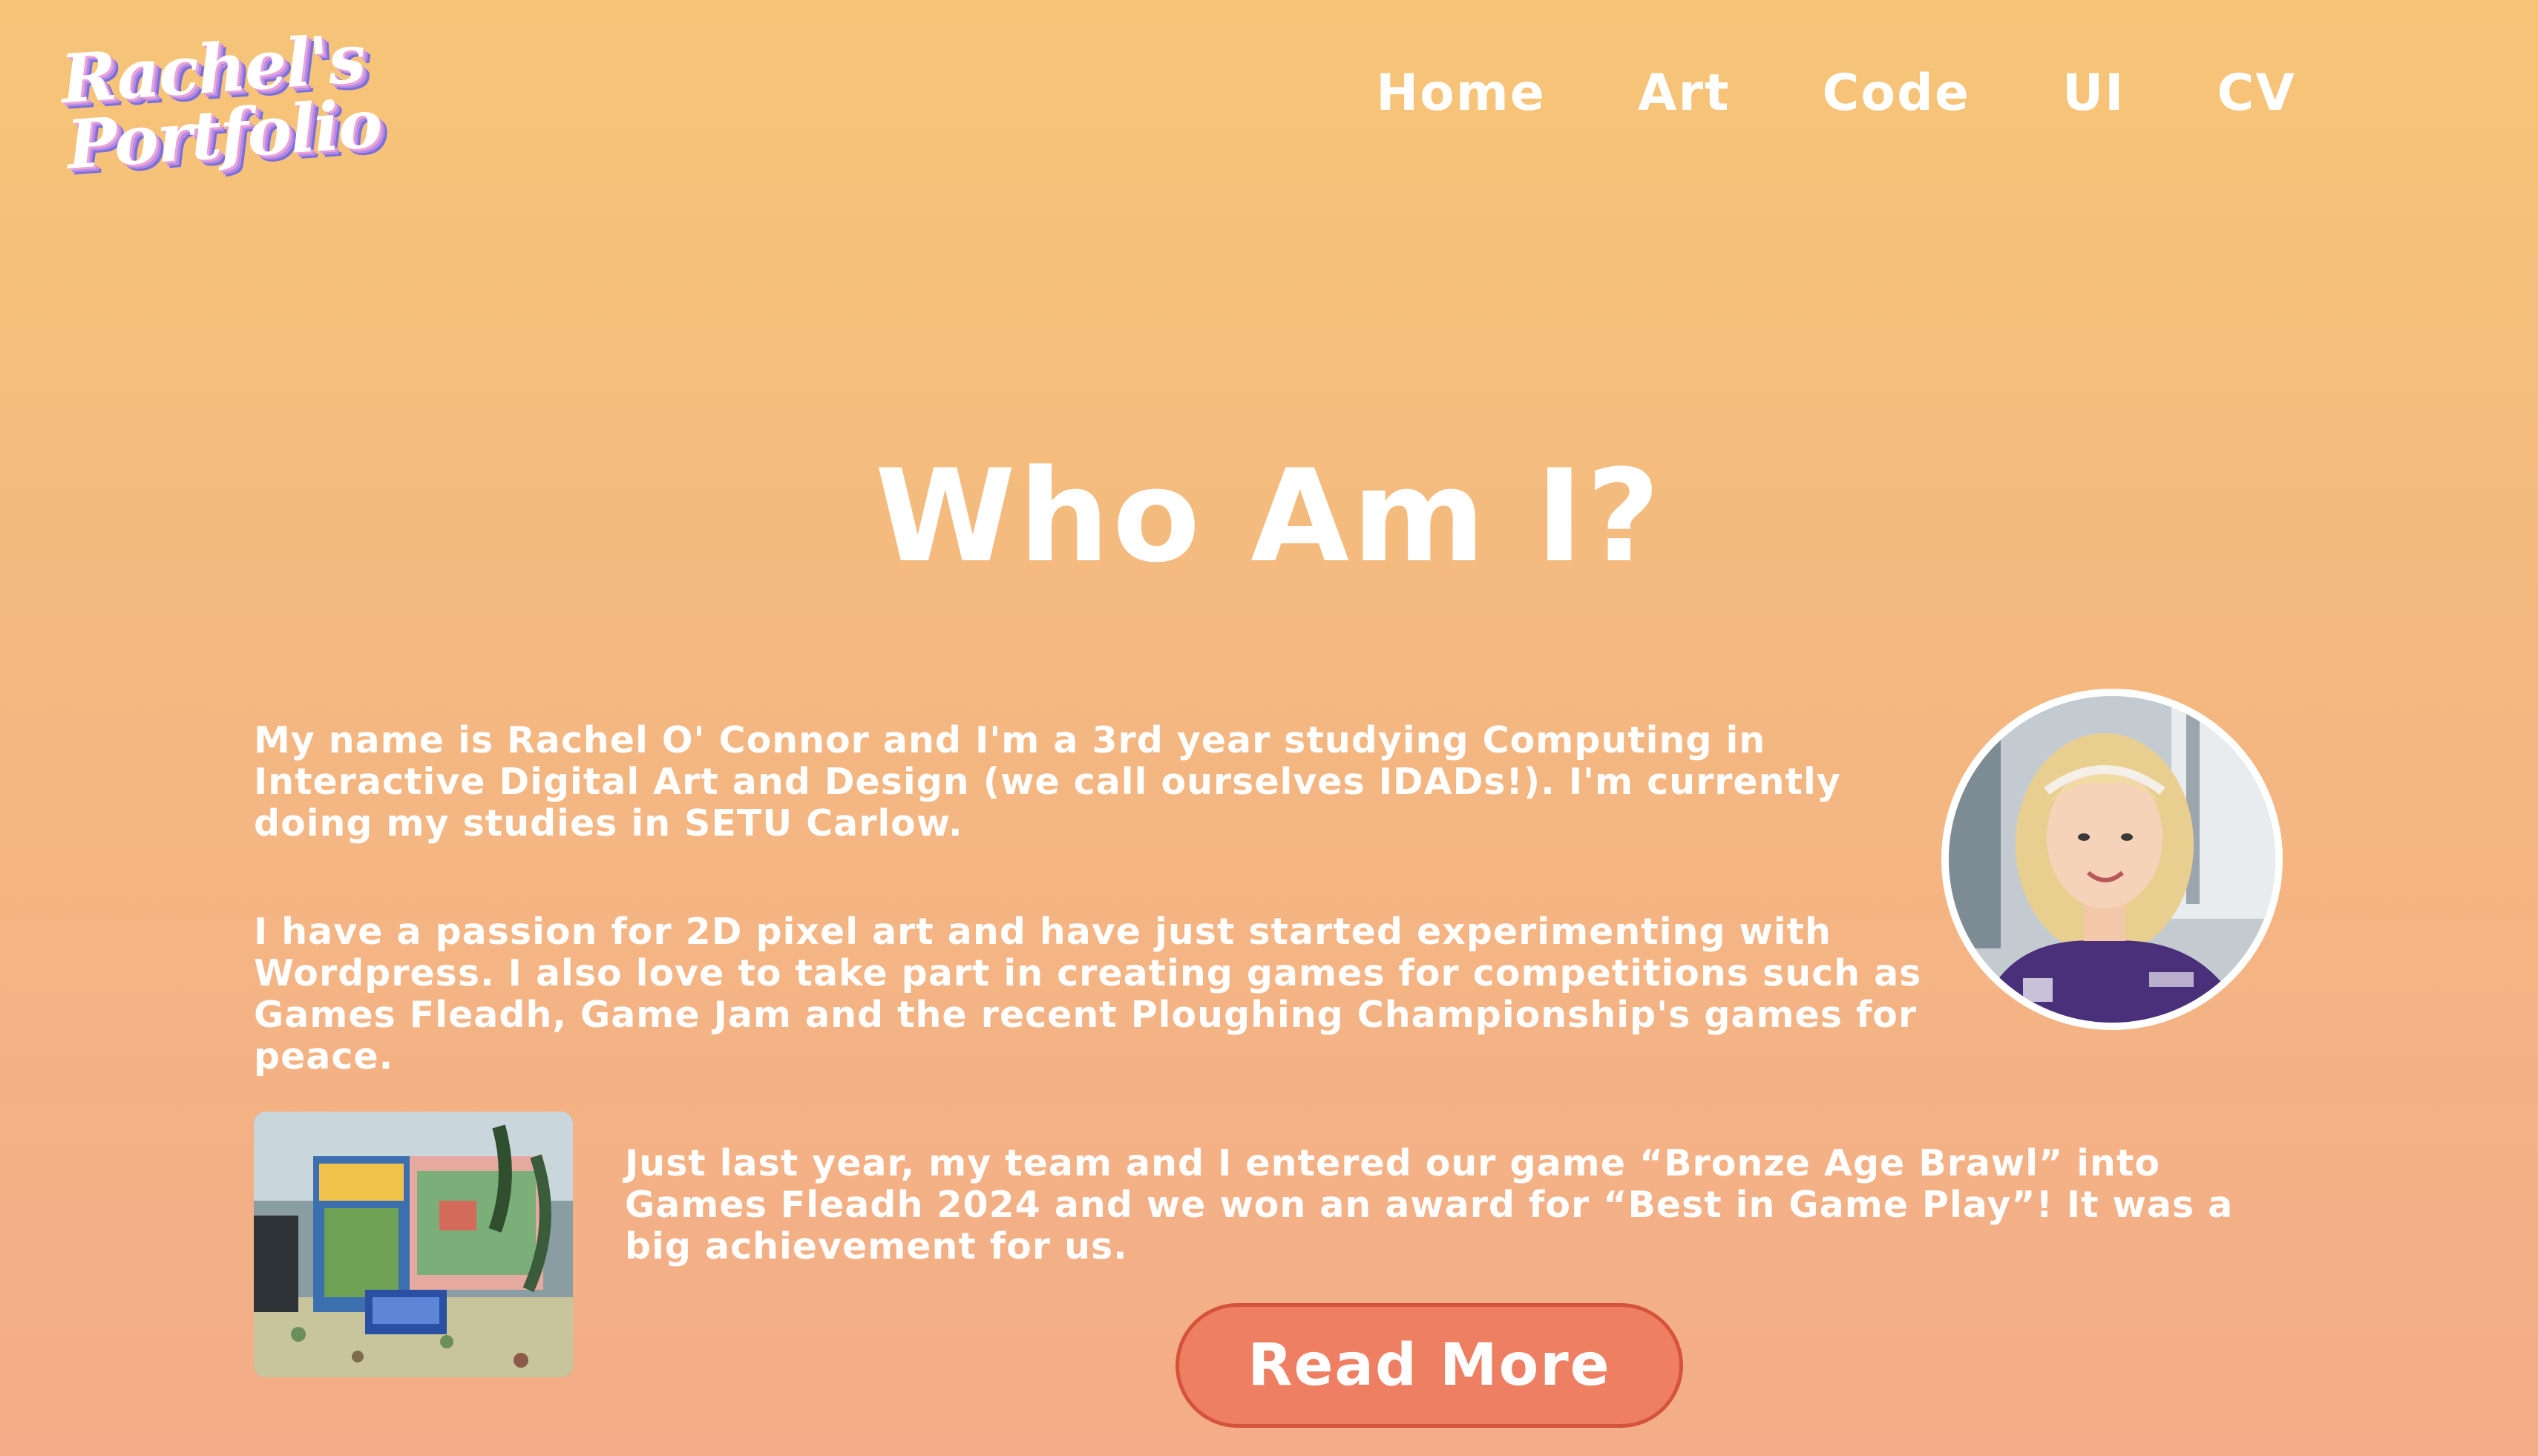 This screenshot has height=1456, width=2538. What do you see at coordinates (2093, 94) in the screenshot?
I see `nav-item-ui: UI` at bounding box center [2093, 94].